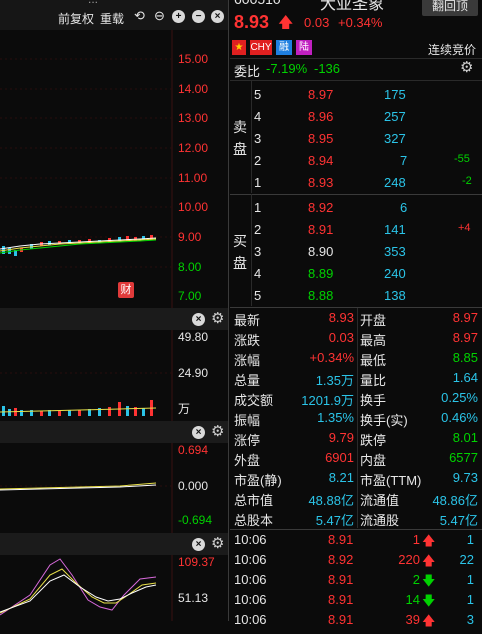 This screenshot has width=482, height=634. Describe the element at coordinates (452, 50) in the screenshot. I see `auction-status: 连续竞价` at that location.